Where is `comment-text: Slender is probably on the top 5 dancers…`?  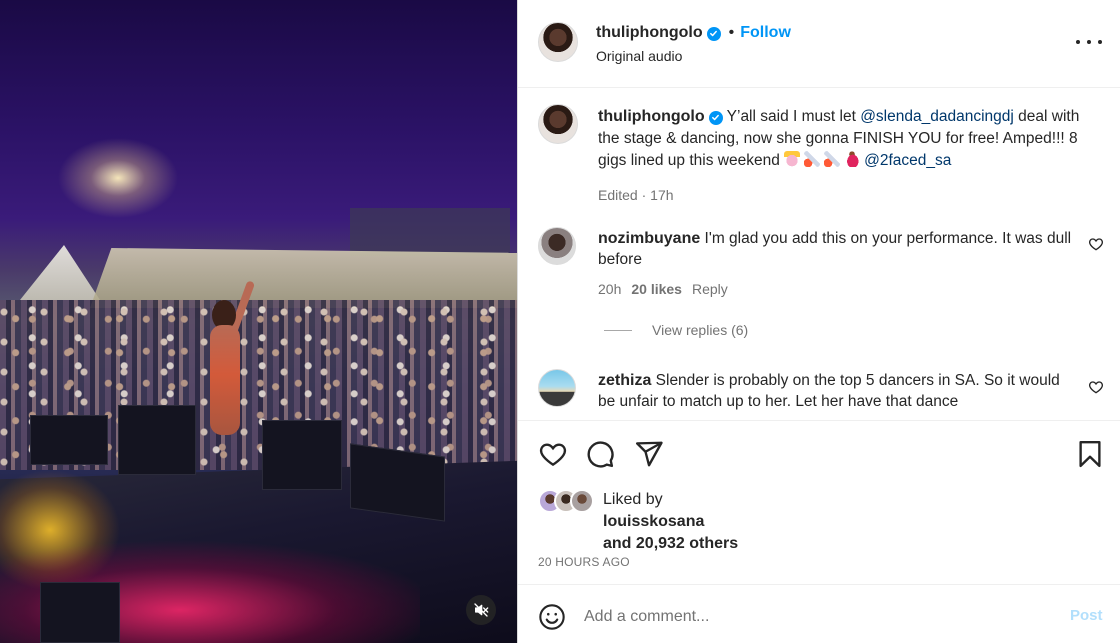 comment-text: Slender is probably on the top 5 dancers… is located at coordinates (829, 391).